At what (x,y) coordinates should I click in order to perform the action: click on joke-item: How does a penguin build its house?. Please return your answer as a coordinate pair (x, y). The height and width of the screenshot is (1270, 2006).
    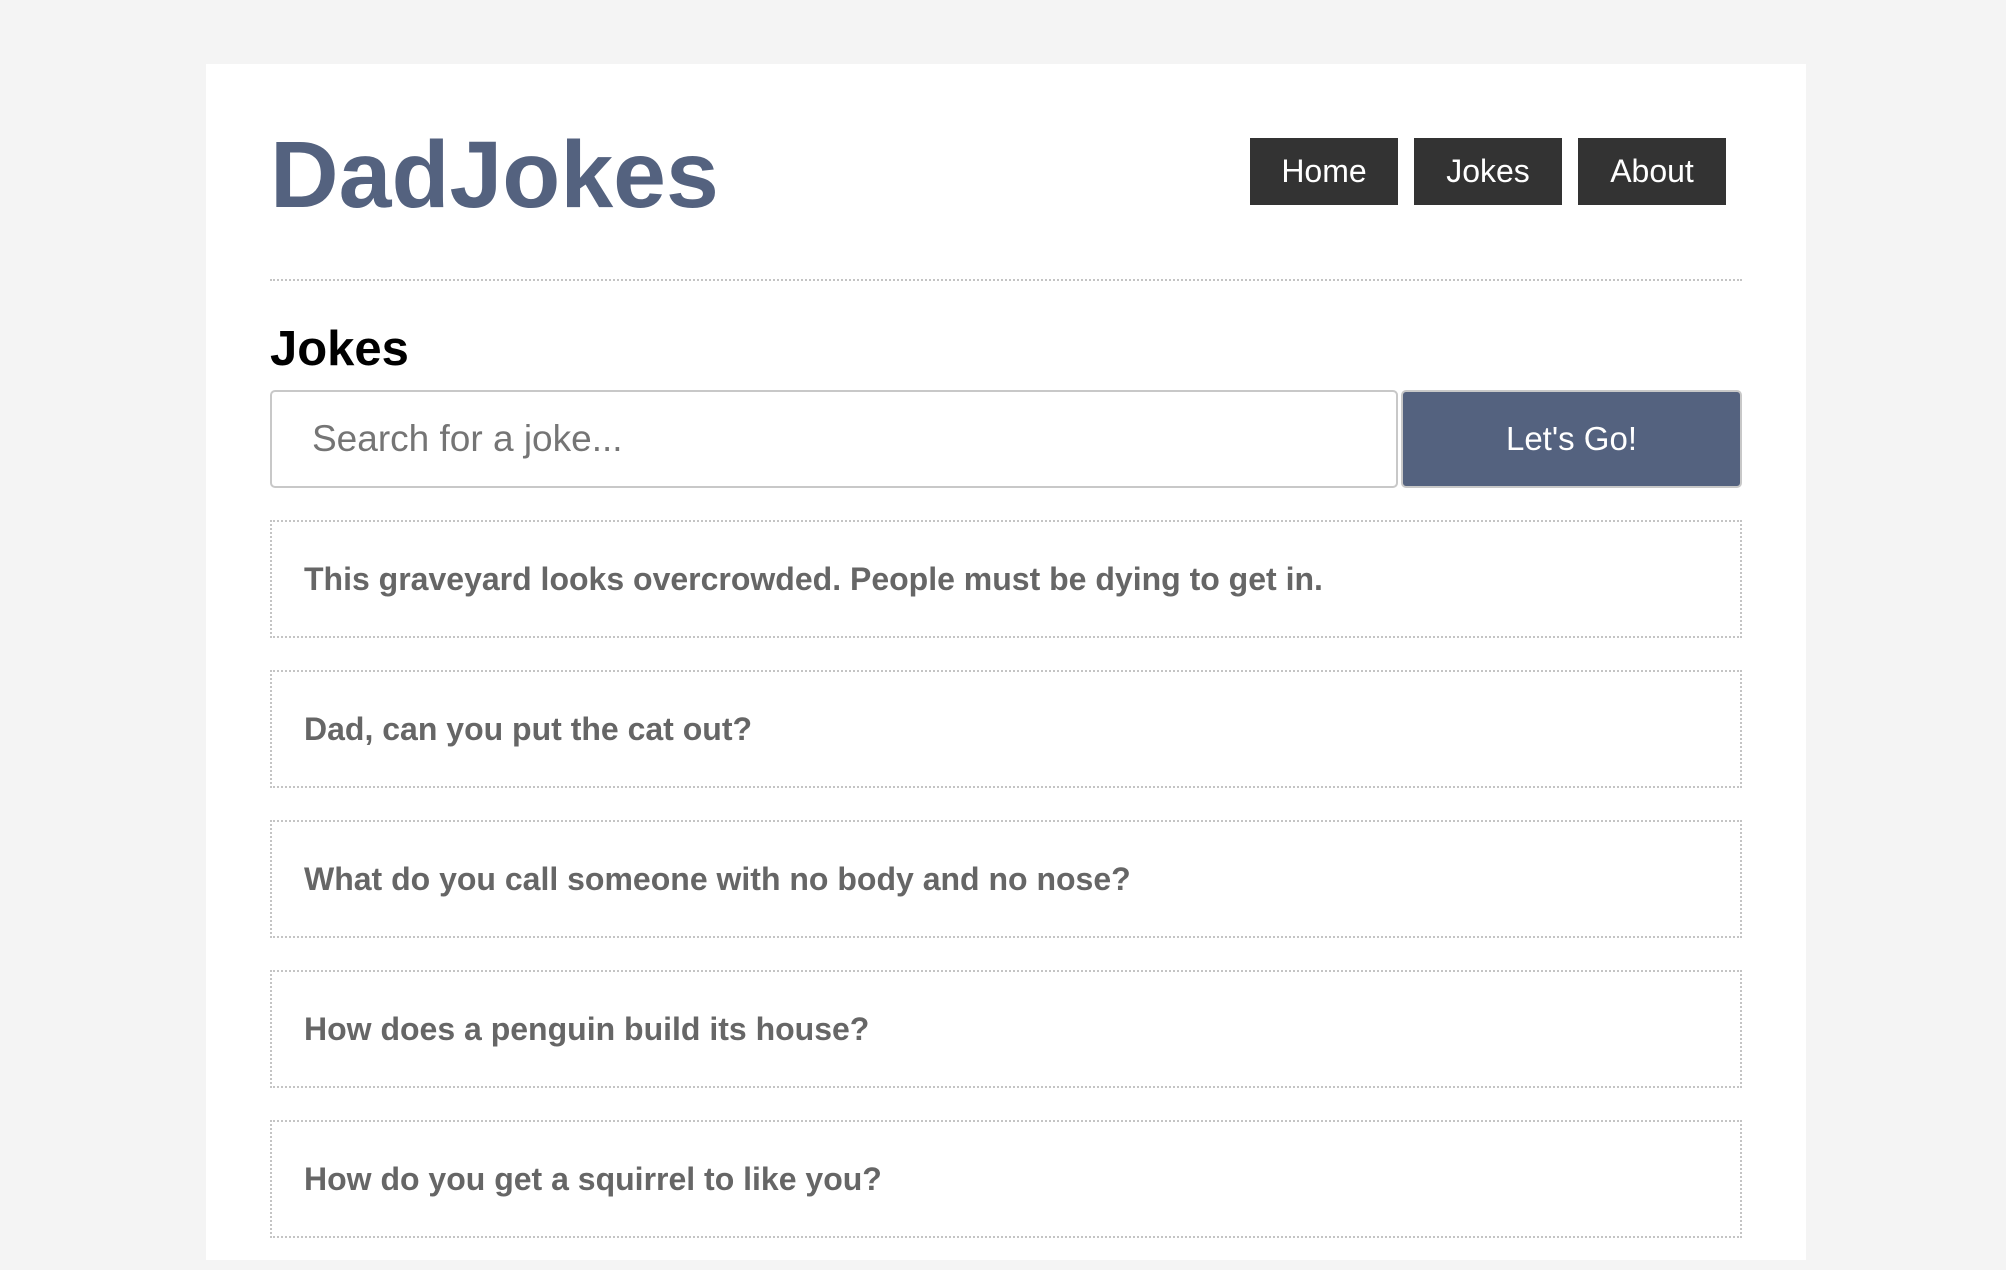
    Looking at the image, I should click on (1006, 1029).